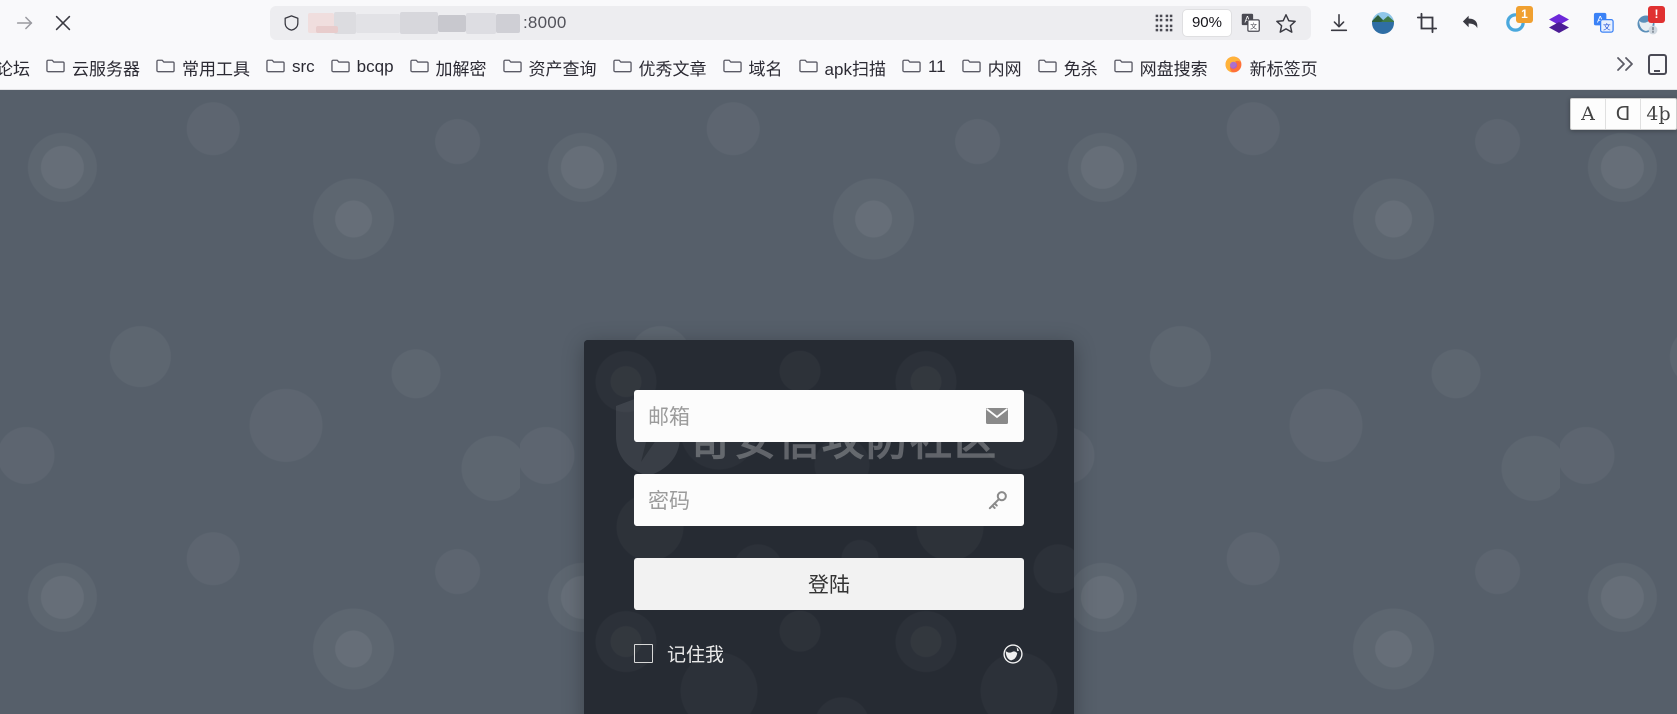 The image size is (1677, 714). Describe the element at coordinates (1173, 69) in the screenshot. I see `bookmark-label: 网盘搜索` at that location.